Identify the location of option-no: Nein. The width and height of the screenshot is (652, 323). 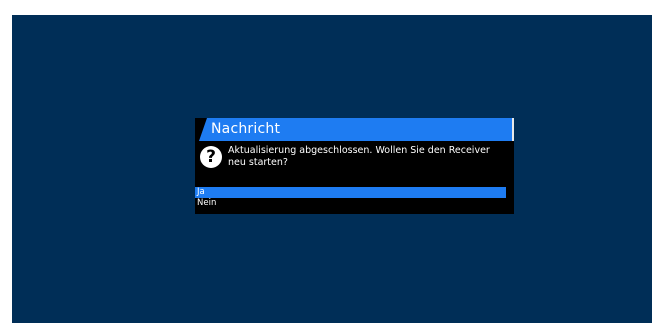
(354, 203).